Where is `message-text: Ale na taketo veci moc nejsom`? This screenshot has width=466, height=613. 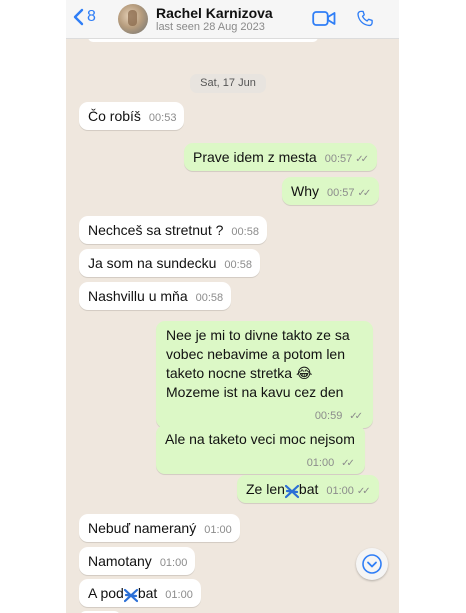
message-text: Ale na taketo veci moc nejsom is located at coordinates (260, 439).